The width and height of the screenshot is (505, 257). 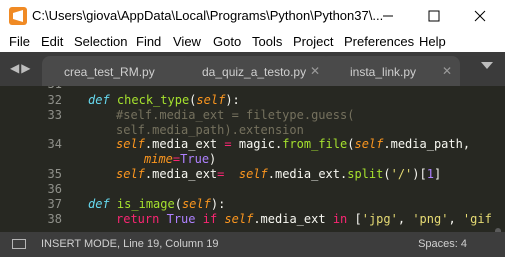 What do you see at coordinates (54, 189) in the screenshot?
I see `line-number: 36` at bounding box center [54, 189].